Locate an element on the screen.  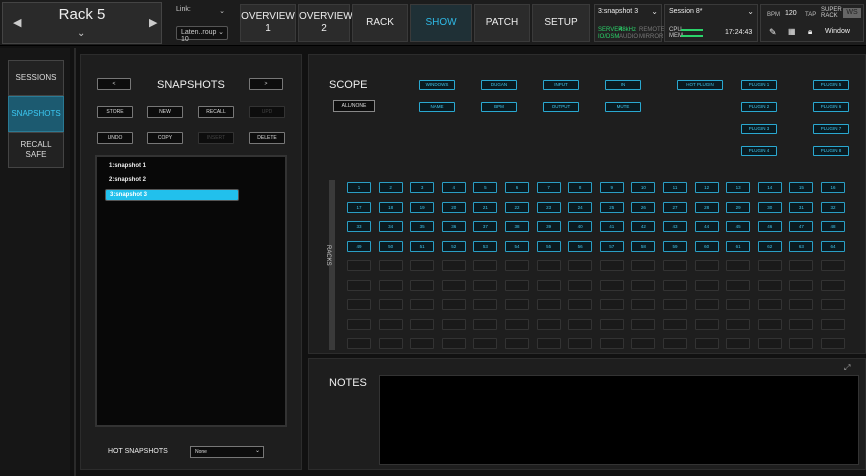
link-select: ⌄ is located at coordinates (202, 13).